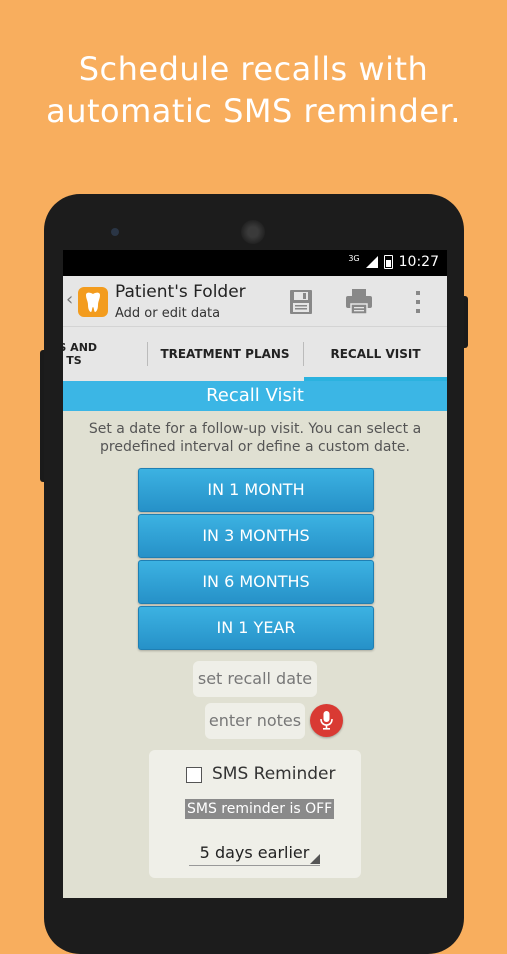  I want to click on headline-line-1: Schedule recalls with, so click(253, 69).